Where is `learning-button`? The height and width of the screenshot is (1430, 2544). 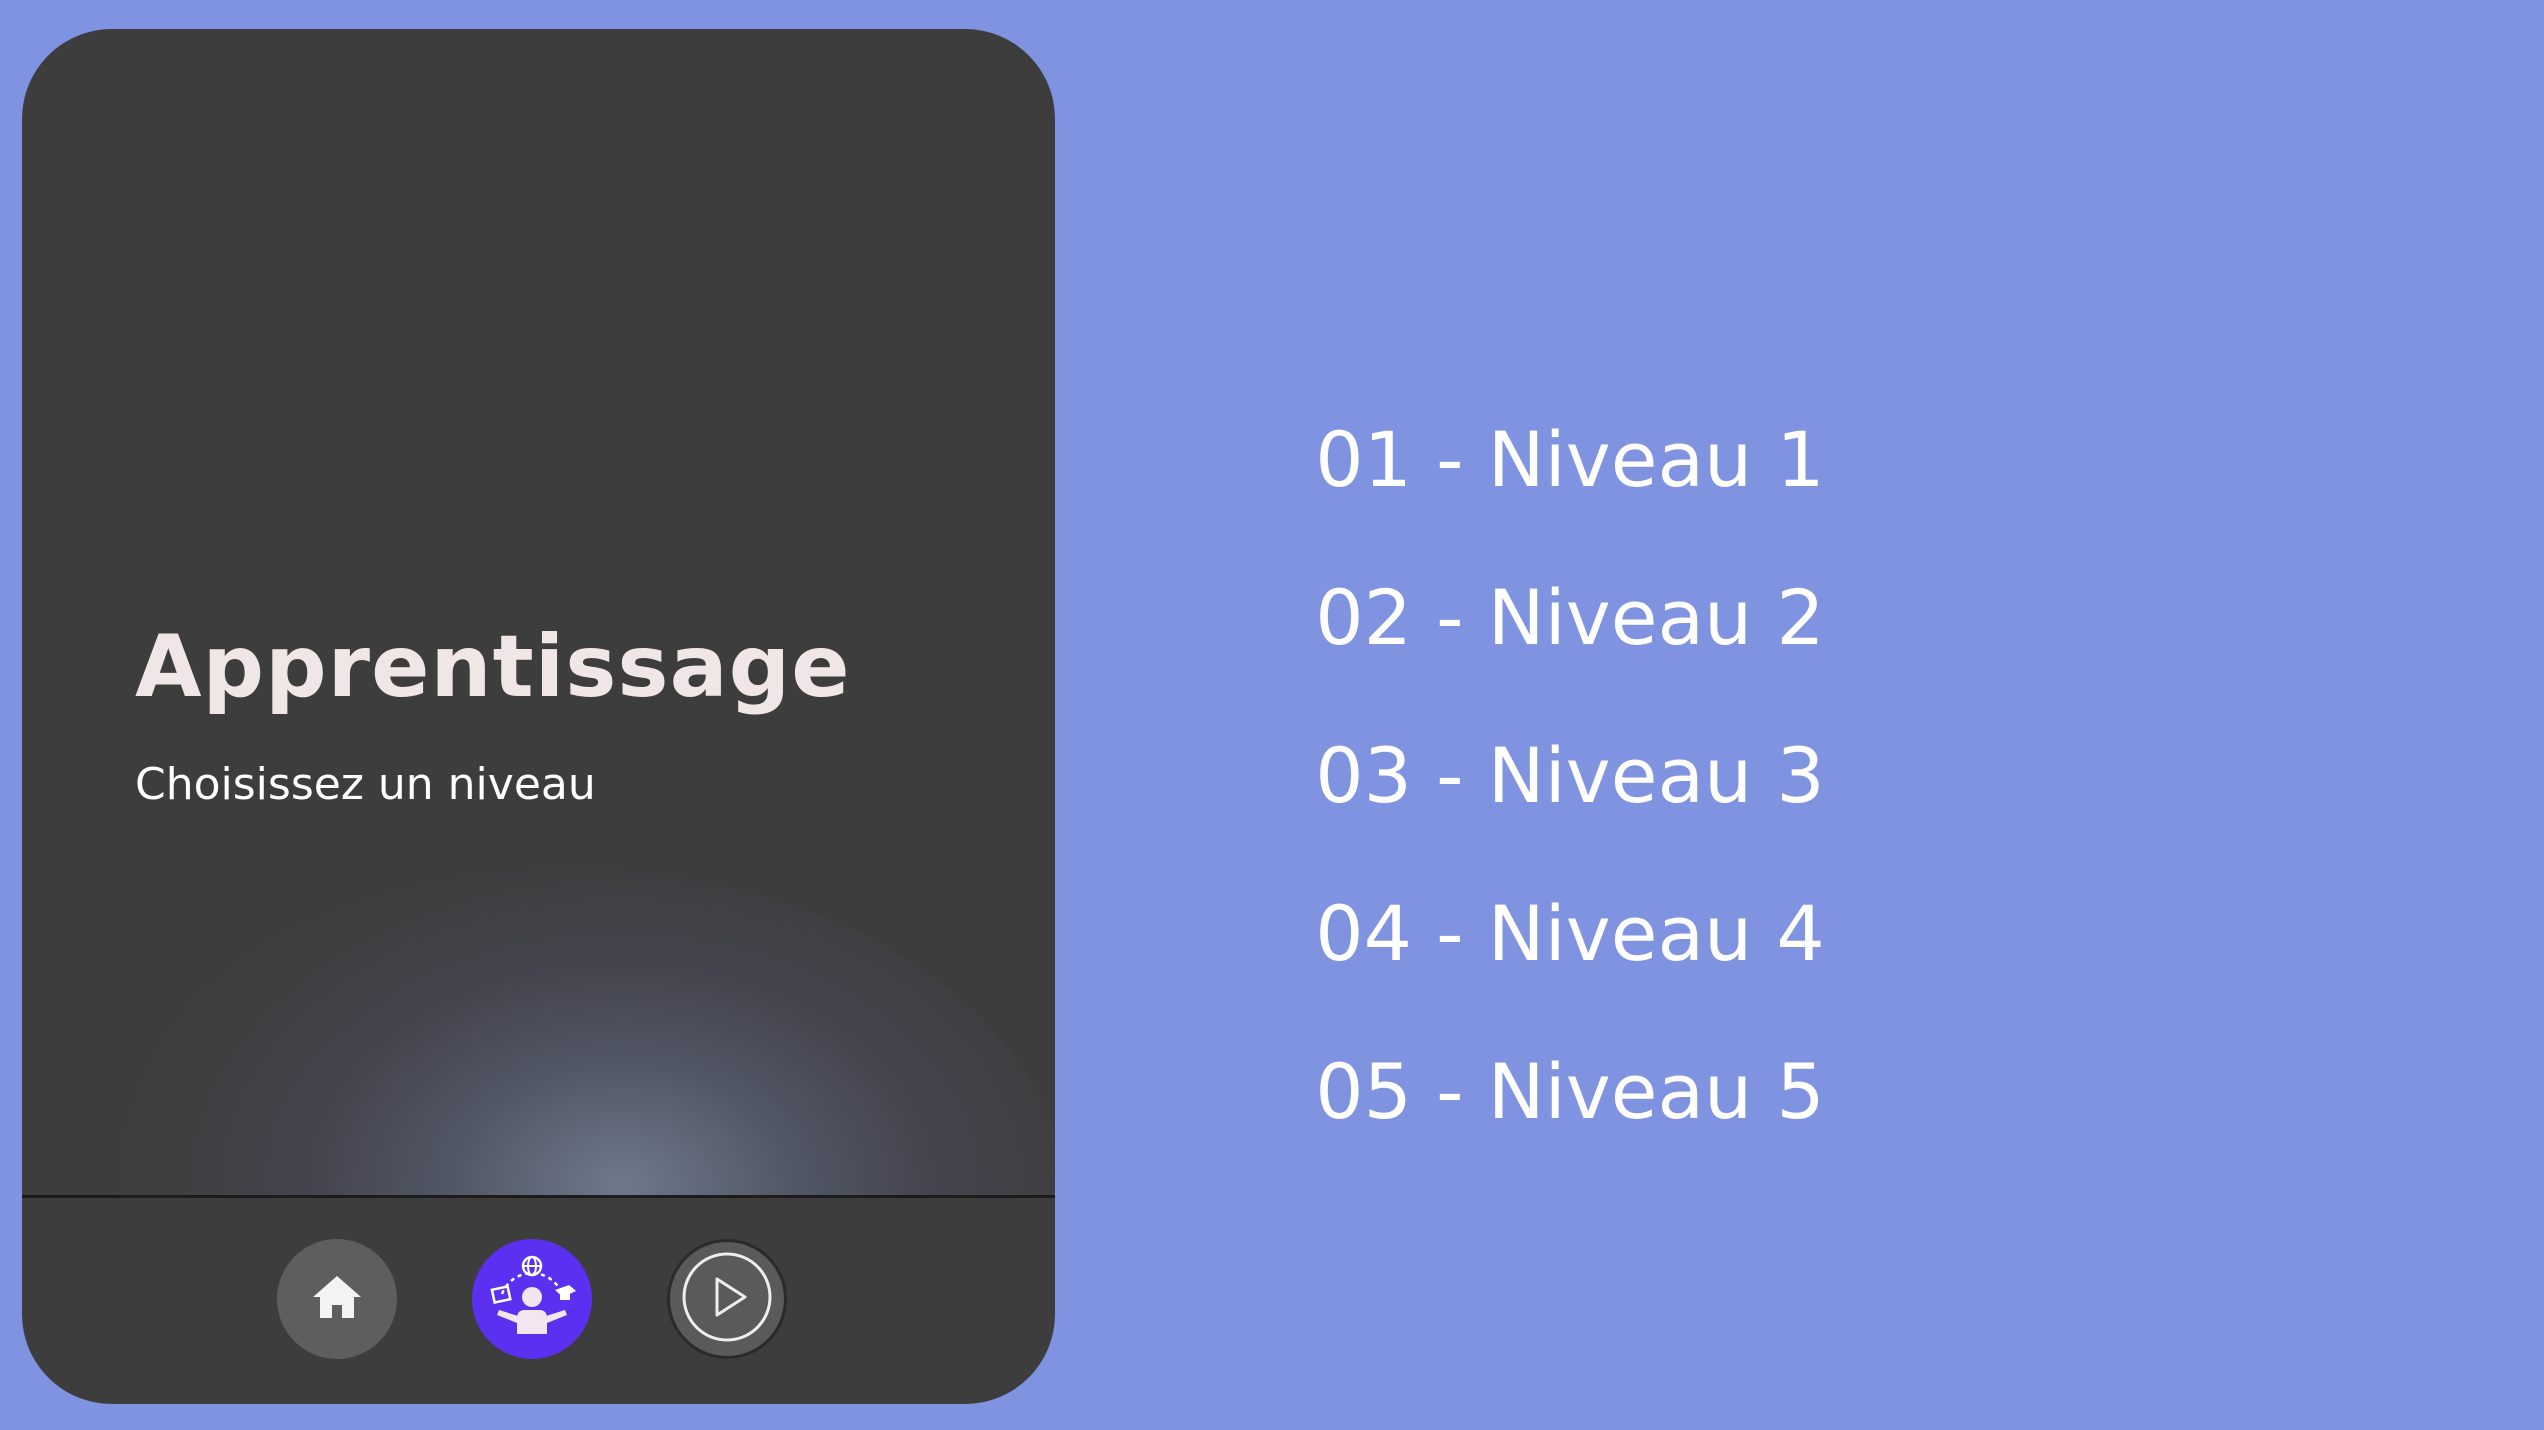 learning-button is located at coordinates (532, 1299).